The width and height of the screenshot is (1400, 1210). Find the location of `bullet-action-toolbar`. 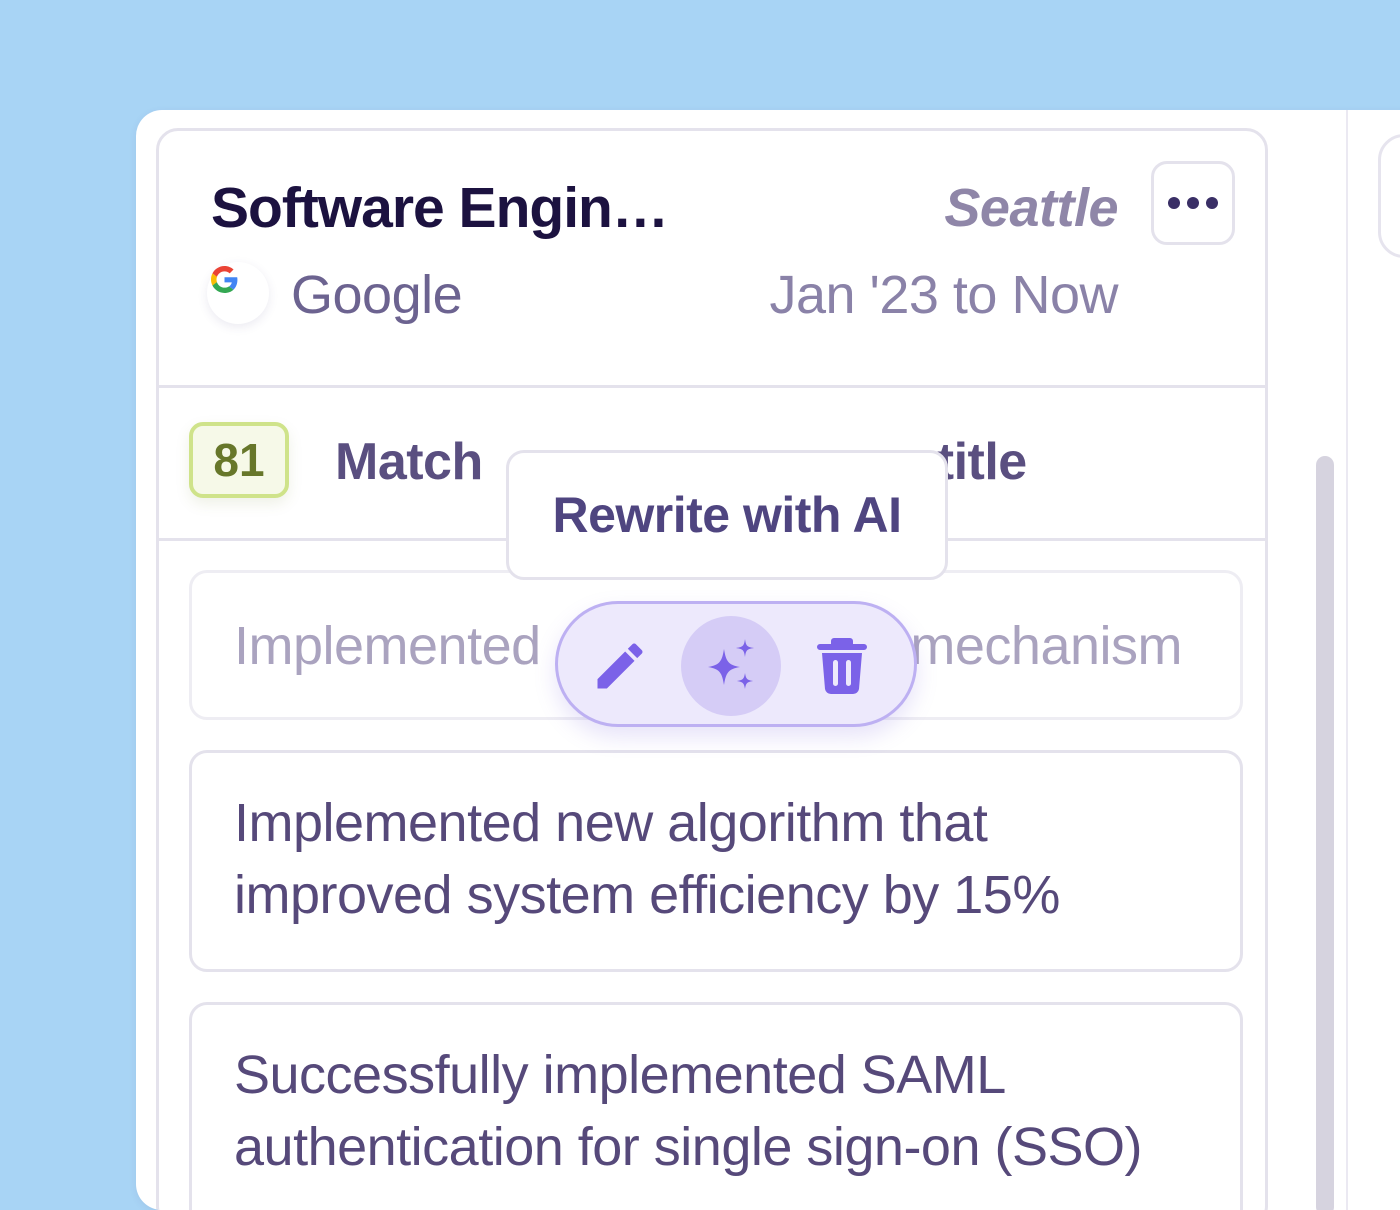

bullet-action-toolbar is located at coordinates (736, 664).